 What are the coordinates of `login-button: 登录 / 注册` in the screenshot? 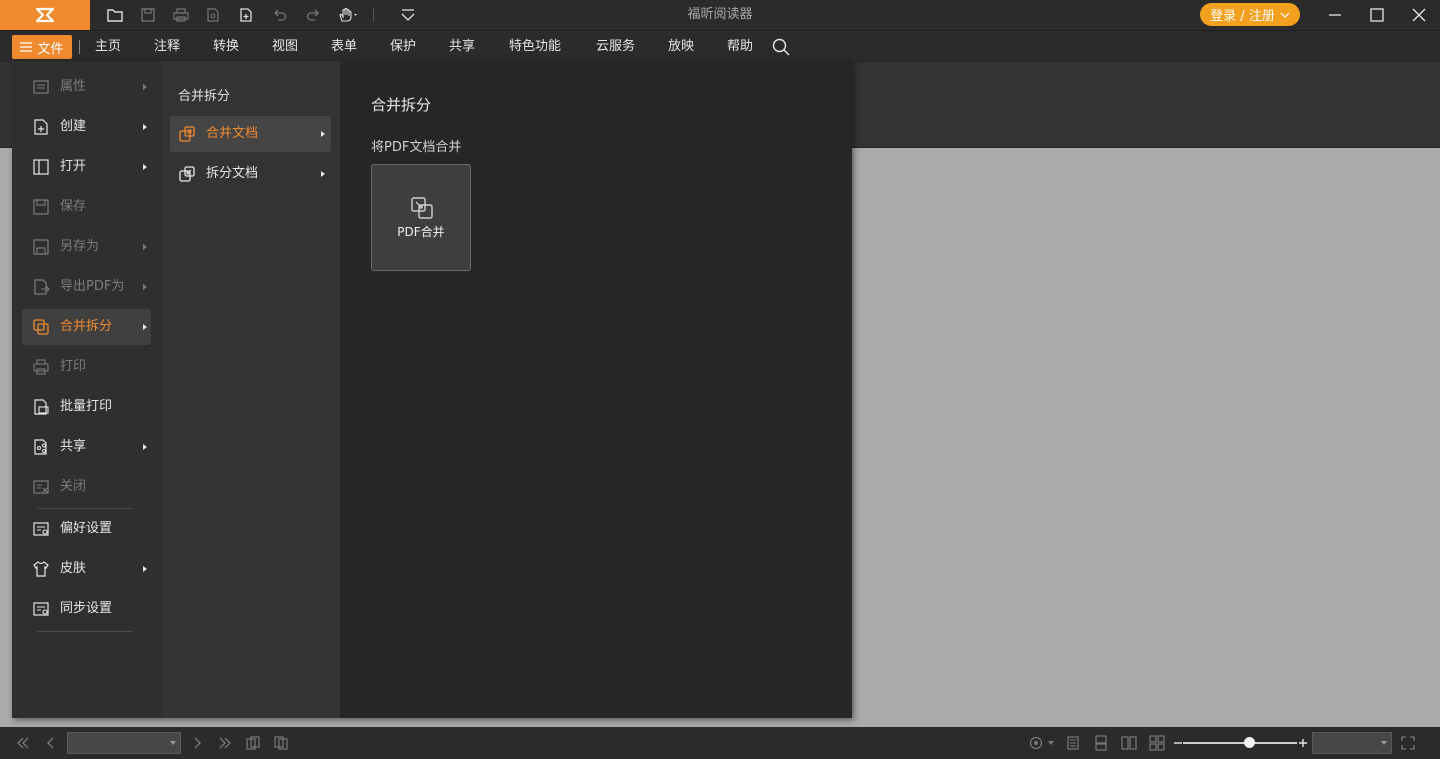 It's located at (1250, 14).